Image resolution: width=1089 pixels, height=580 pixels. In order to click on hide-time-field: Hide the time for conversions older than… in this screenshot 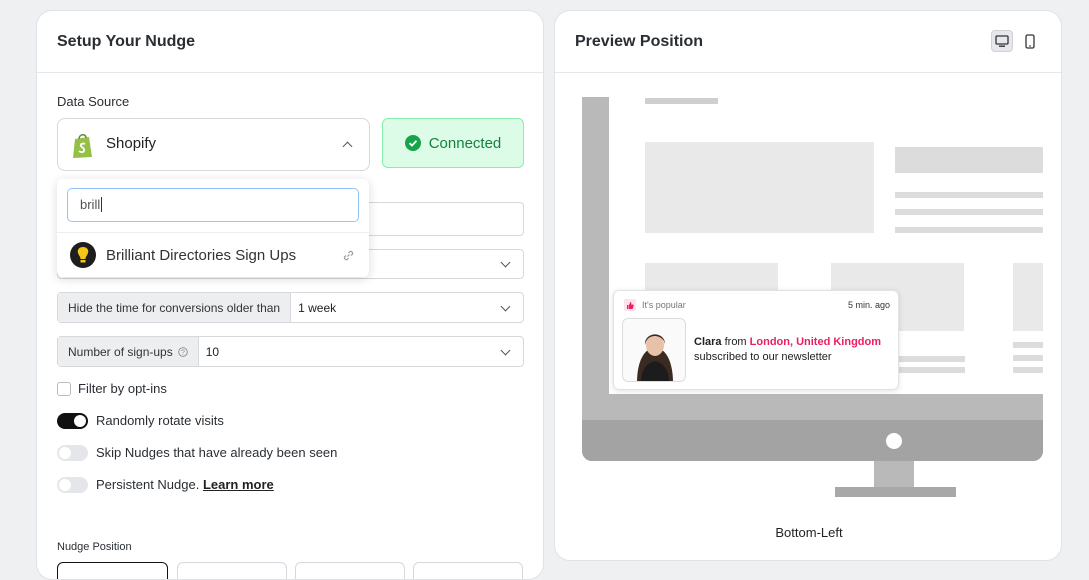, I will do `click(290, 307)`.